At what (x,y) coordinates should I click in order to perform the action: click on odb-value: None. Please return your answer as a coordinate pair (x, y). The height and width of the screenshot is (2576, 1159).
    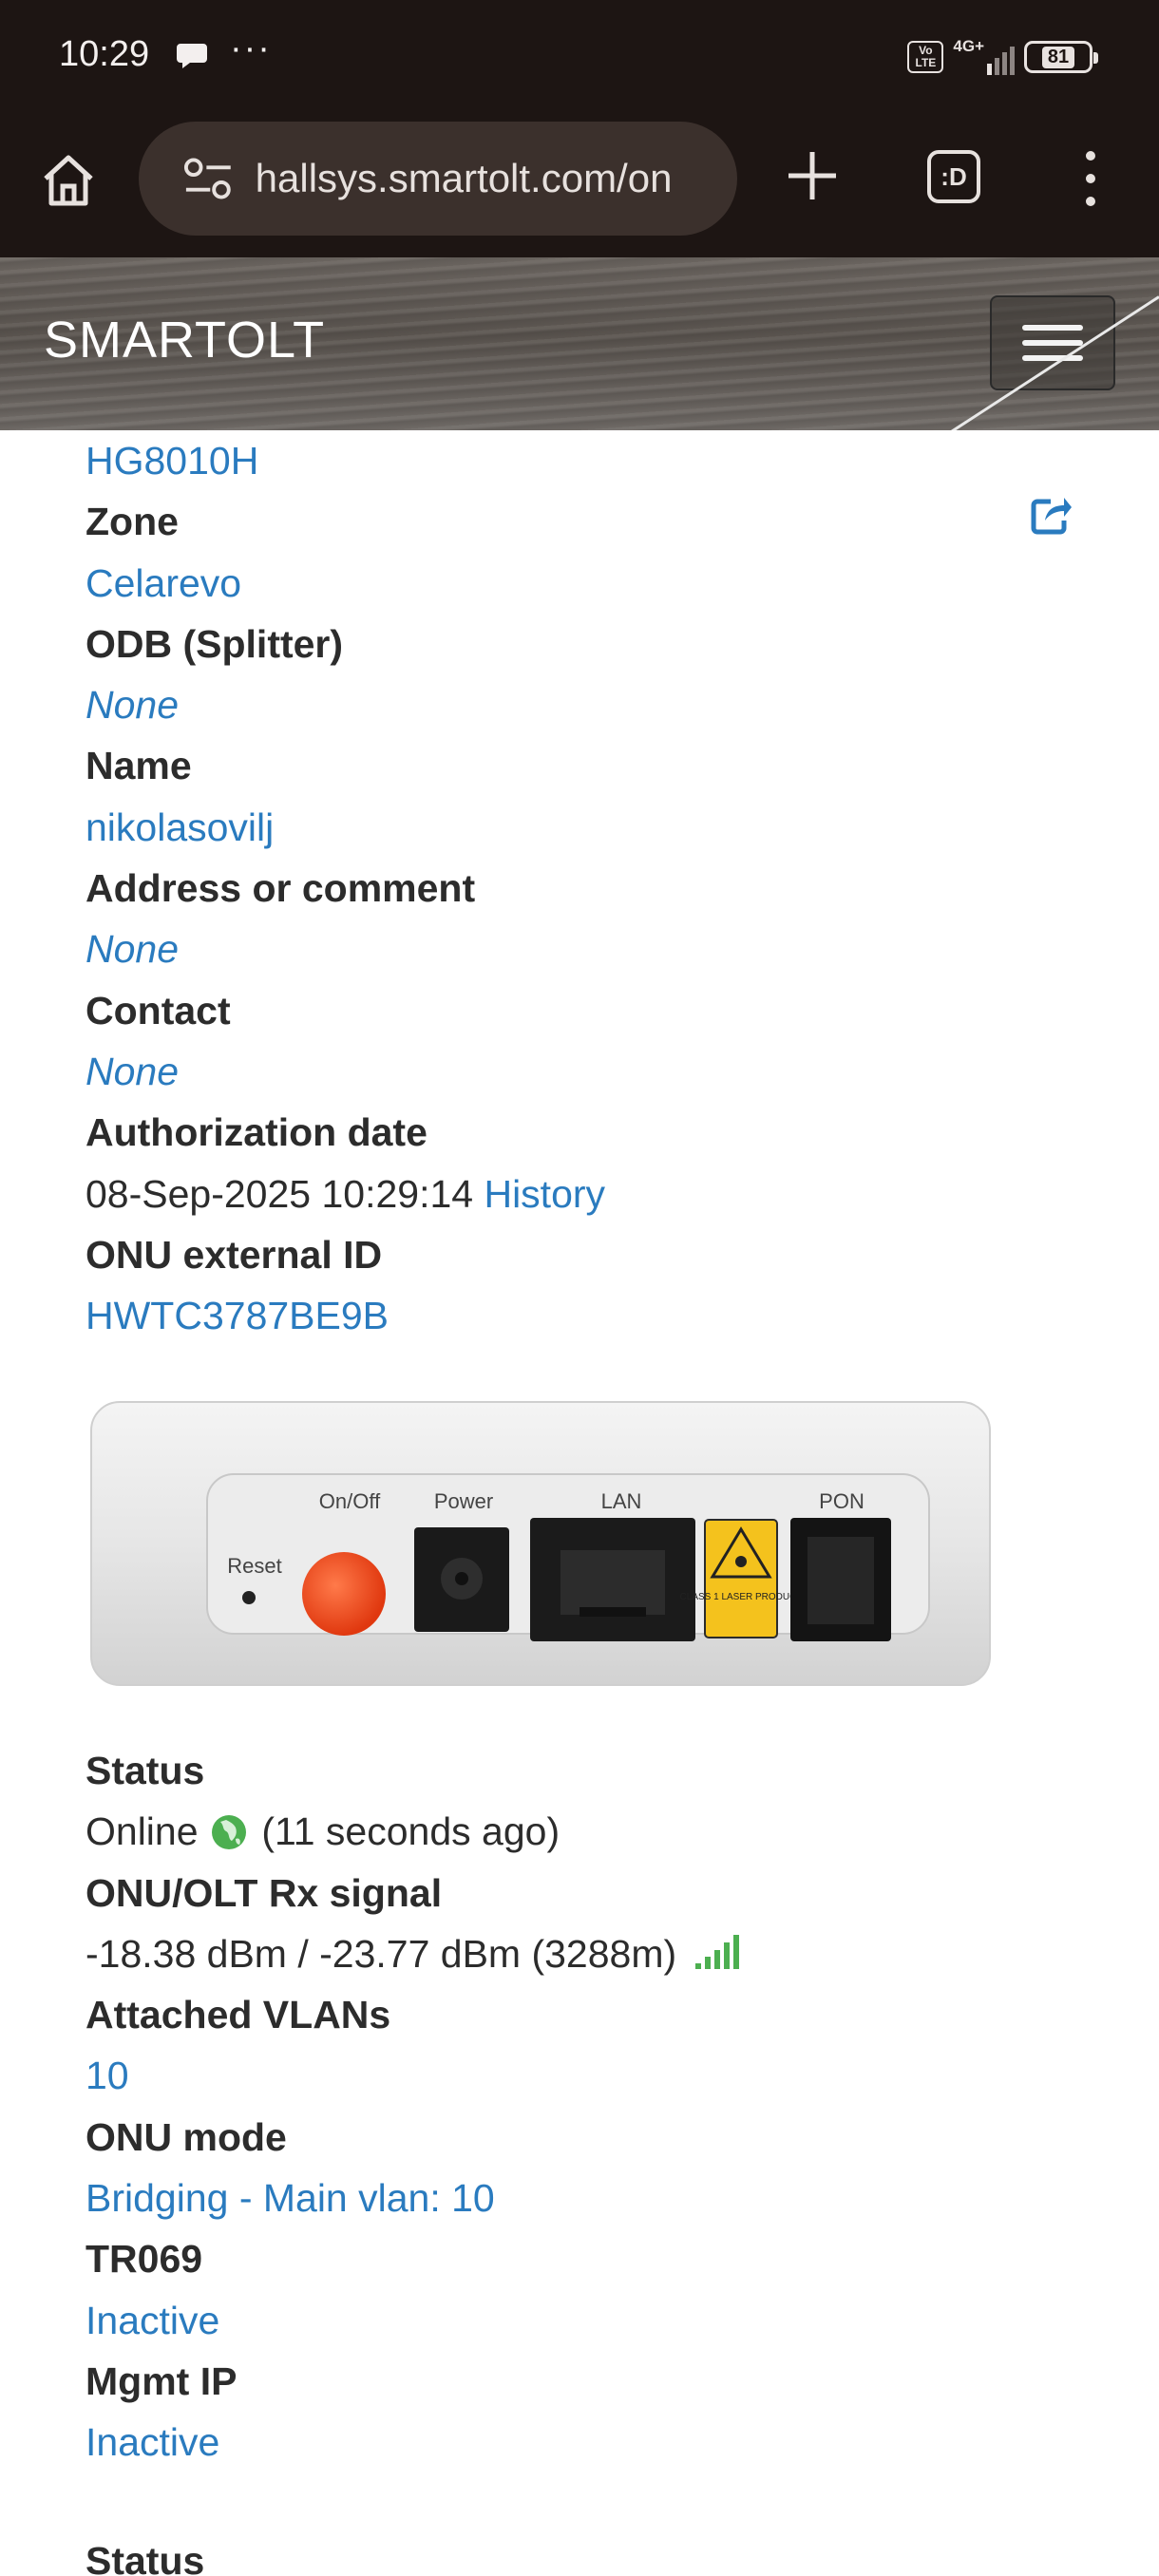
    Looking at the image, I should click on (589, 704).